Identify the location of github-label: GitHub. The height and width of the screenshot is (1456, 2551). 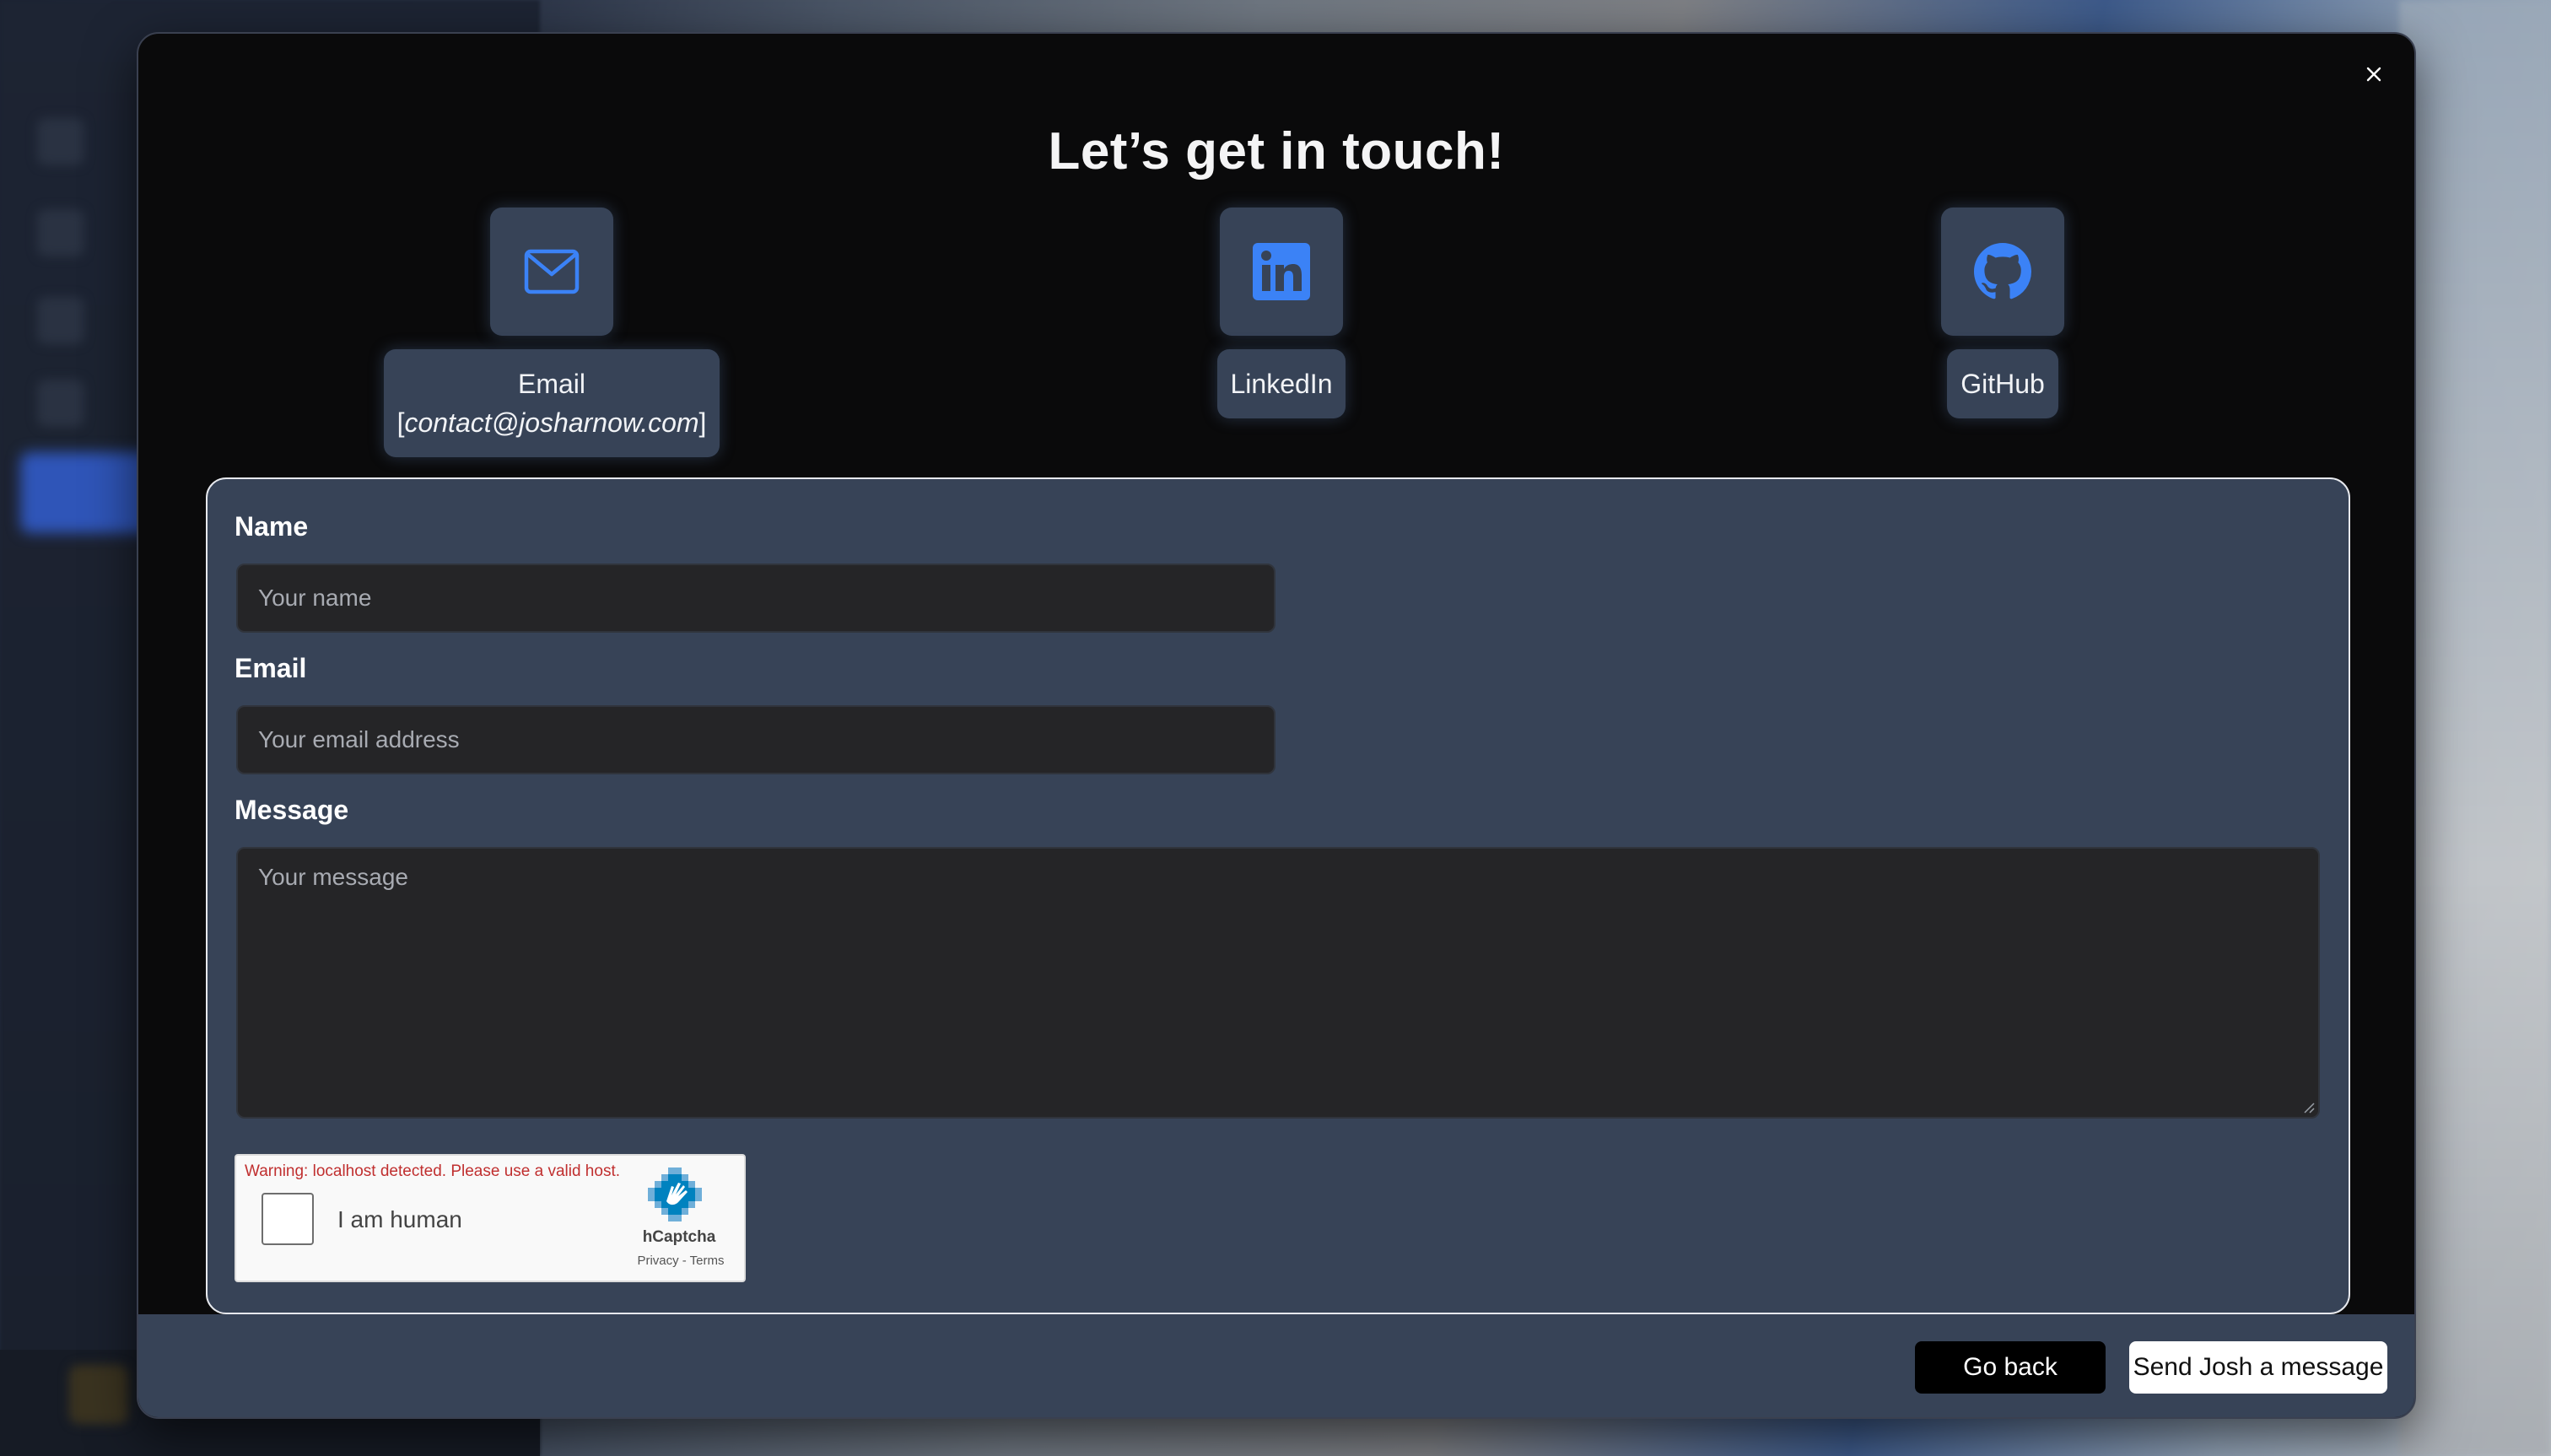
(2002, 384).